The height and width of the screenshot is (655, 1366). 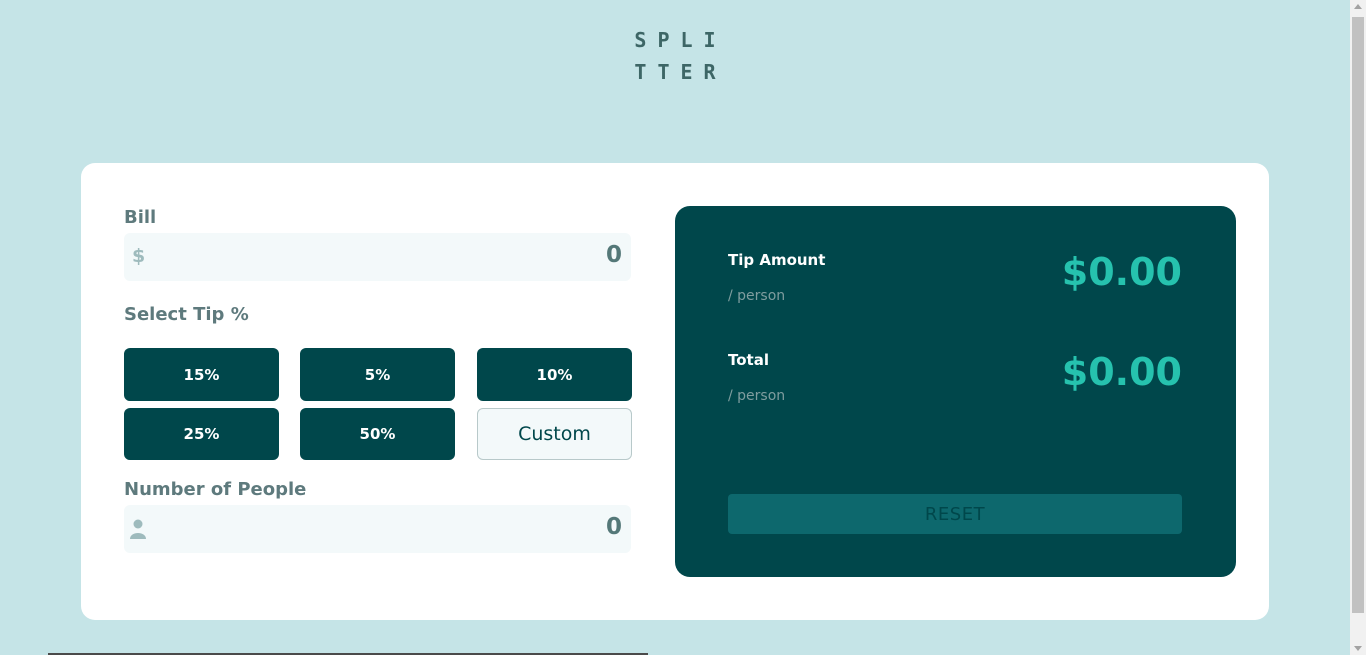 I want to click on total-per-person: / person, so click(x=757, y=396).